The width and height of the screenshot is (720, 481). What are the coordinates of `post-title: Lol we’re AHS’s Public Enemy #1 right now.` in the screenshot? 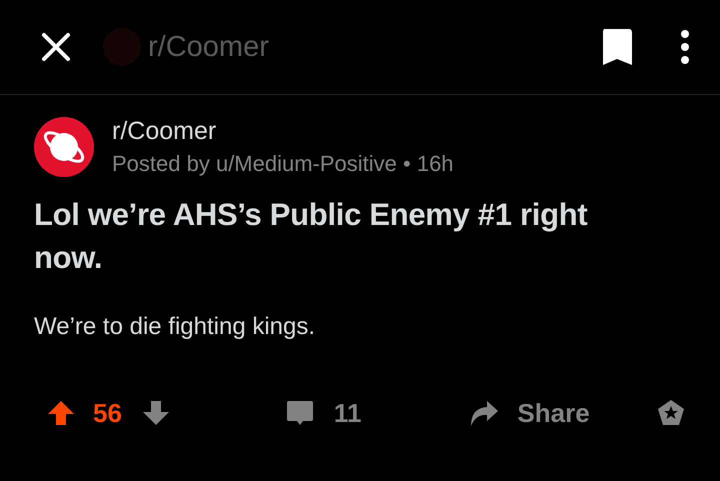 It's located at (311, 236).